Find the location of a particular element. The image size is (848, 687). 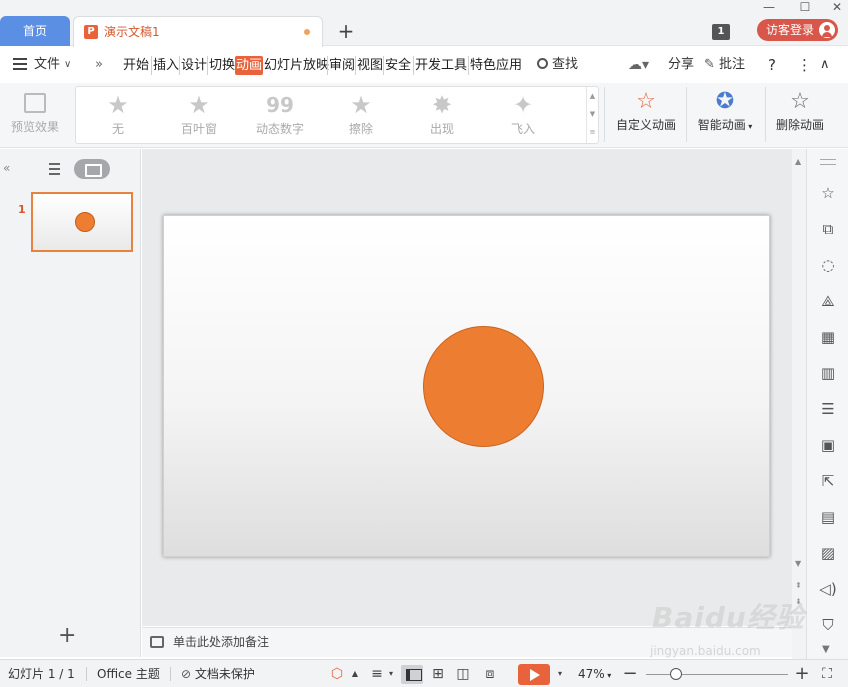

more-tabs-button: » is located at coordinates (99, 65).